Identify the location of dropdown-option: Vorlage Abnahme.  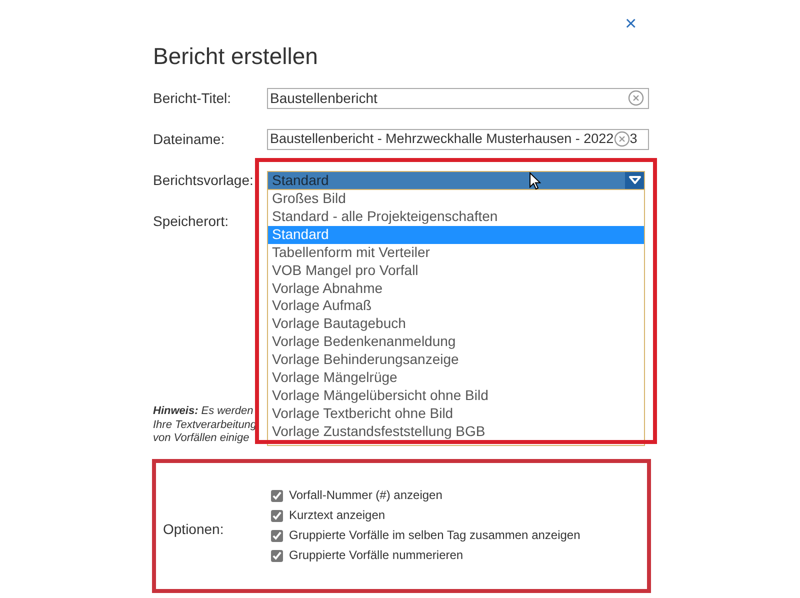
(456, 289).